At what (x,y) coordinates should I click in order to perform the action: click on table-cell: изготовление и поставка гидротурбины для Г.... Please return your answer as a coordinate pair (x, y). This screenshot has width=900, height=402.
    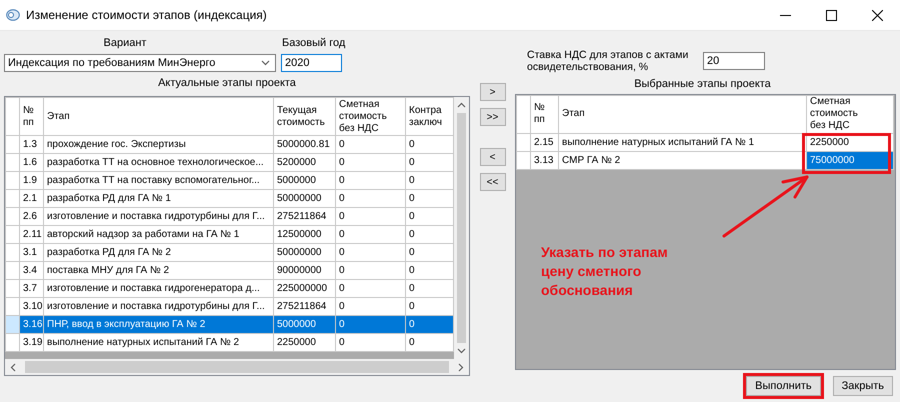
    Looking at the image, I should click on (159, 217).